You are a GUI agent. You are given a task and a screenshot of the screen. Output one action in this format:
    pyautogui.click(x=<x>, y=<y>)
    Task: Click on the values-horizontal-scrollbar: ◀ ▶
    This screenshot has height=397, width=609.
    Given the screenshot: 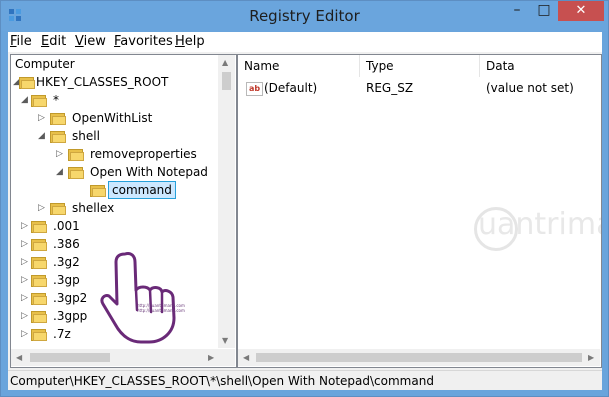 What is the action you would take?
    pyautogui.click(x=419, y=357)
    